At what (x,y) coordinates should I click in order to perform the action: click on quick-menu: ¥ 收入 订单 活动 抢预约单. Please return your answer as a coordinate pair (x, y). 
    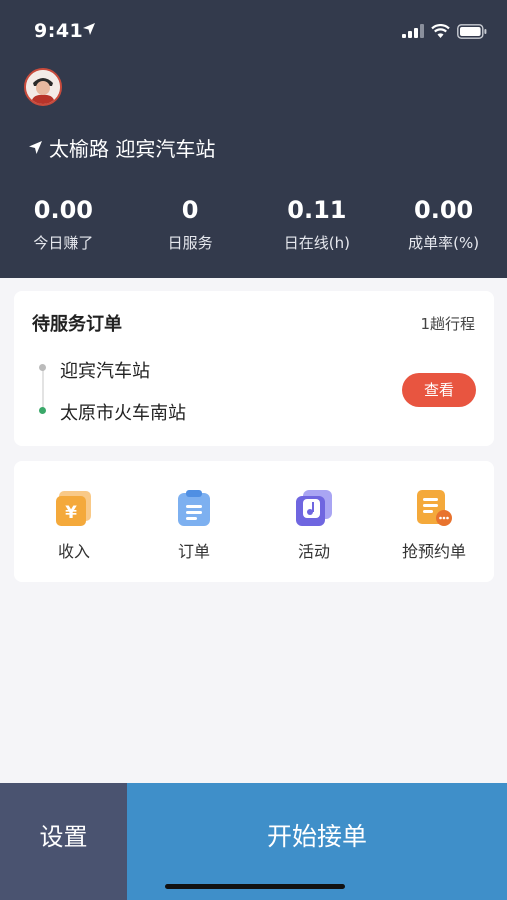
    Looking at the image, I should click on (254, 521).